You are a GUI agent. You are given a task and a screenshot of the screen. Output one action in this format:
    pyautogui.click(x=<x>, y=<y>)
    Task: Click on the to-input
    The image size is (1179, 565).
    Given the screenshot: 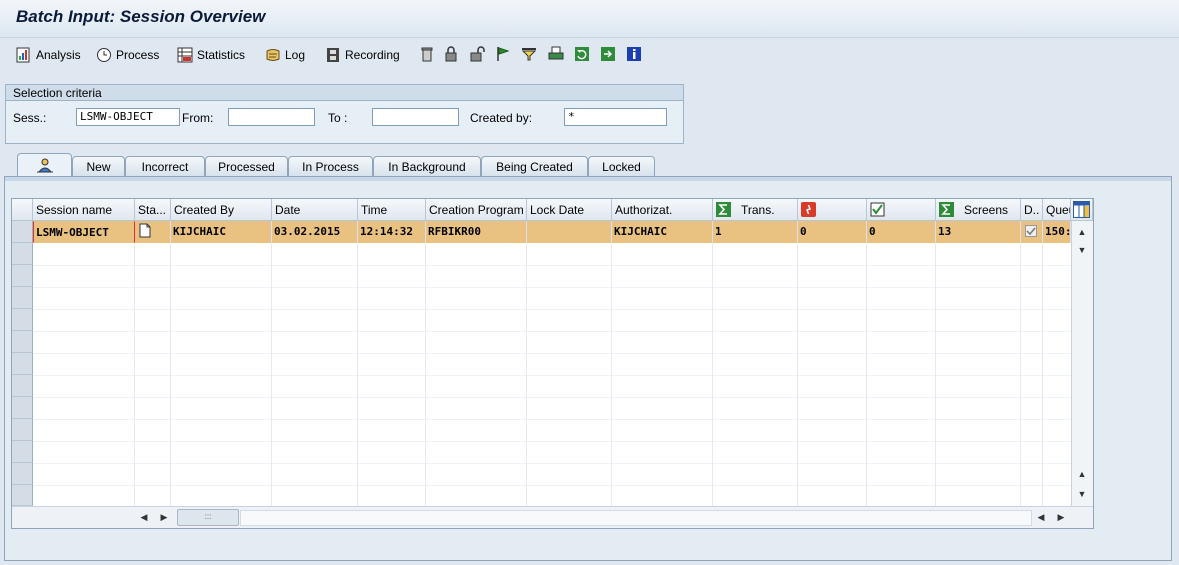 What is the action you would take?
    pyautogui.click(x=415, y=117)
    